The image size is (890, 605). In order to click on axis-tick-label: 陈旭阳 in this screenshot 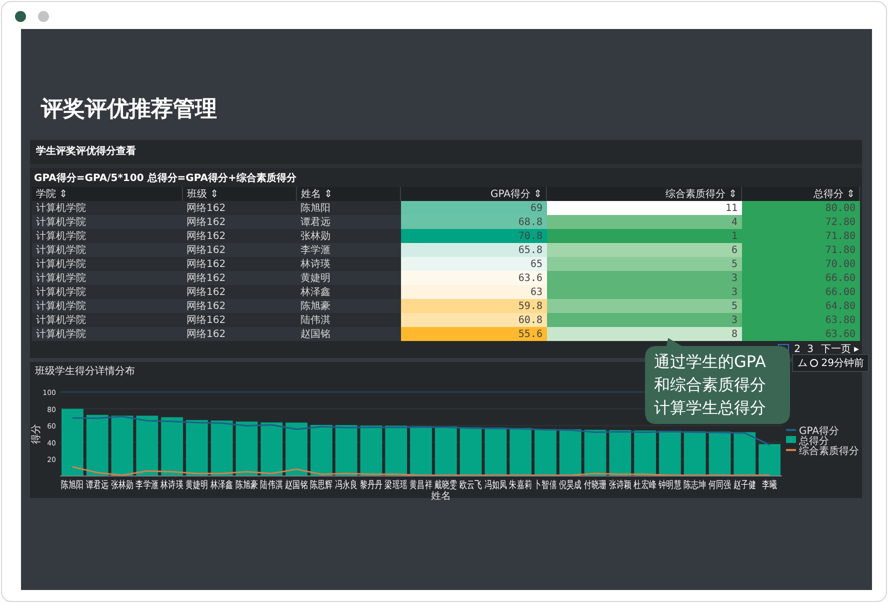, I will do `click(72, 486)`.